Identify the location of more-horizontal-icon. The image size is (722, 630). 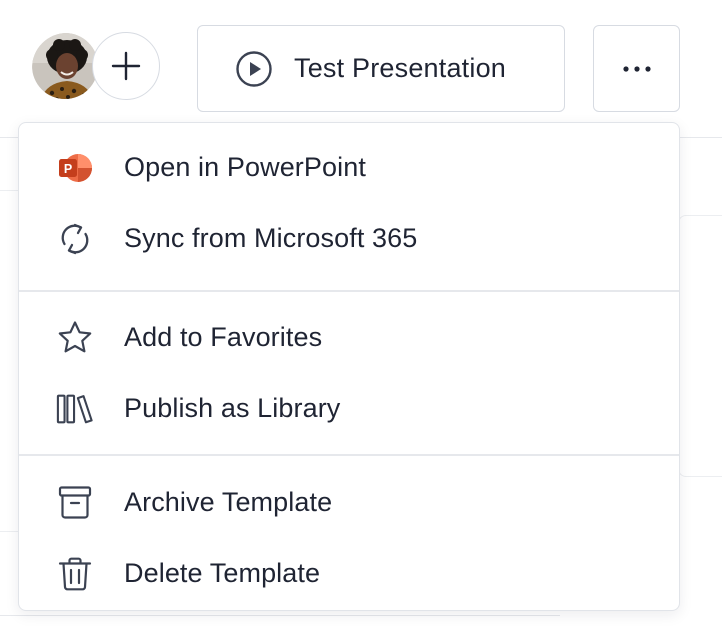
(636, 68).